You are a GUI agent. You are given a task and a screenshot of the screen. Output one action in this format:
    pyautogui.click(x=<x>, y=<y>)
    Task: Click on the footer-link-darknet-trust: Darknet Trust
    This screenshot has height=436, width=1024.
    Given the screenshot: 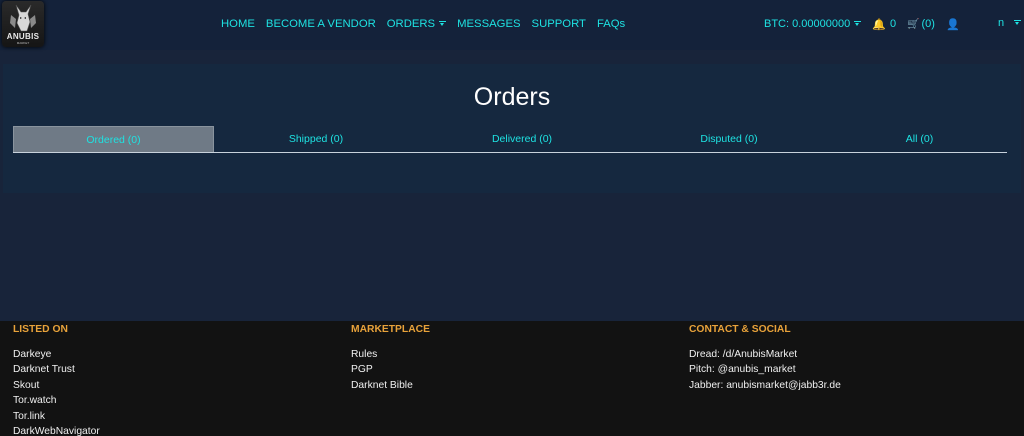 What is the action you would take?
    pyautogui.click(x=56, y=369)
    